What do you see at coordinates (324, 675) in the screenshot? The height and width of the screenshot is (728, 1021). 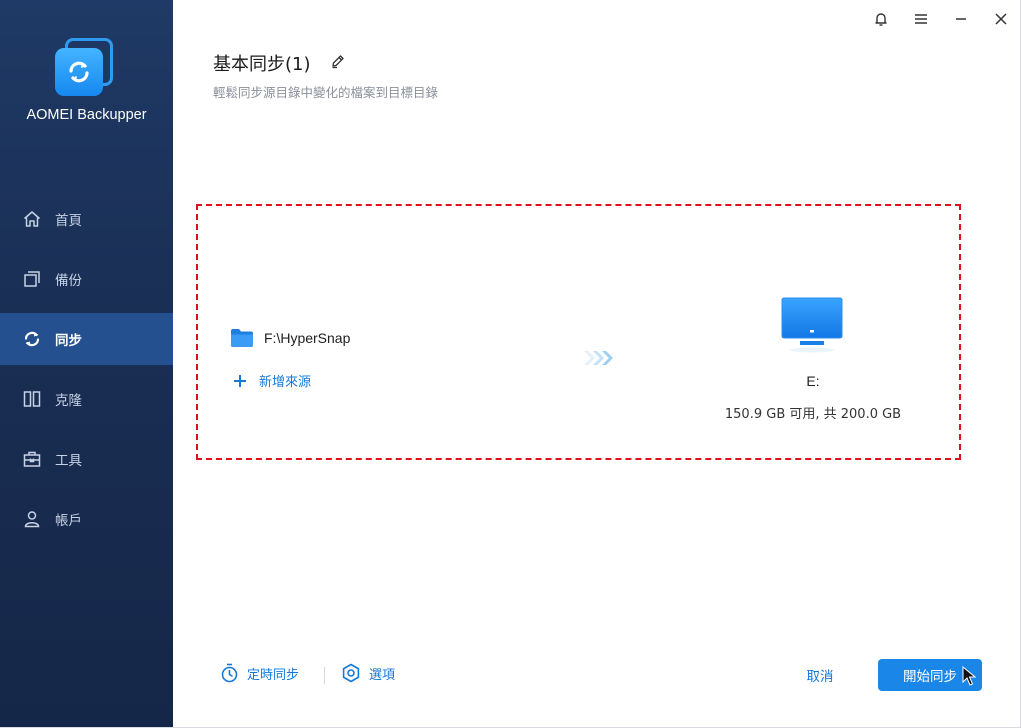 I see `footer-divider` at bounding box center [324, 675].